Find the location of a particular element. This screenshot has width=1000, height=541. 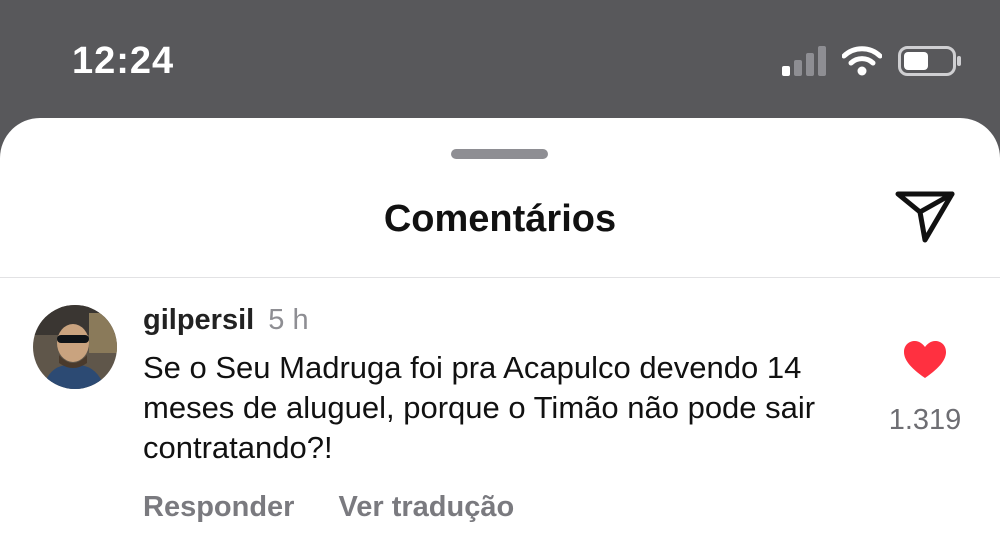

comment-actions: Responder Ver tradução is located at coordinates (328, 507).